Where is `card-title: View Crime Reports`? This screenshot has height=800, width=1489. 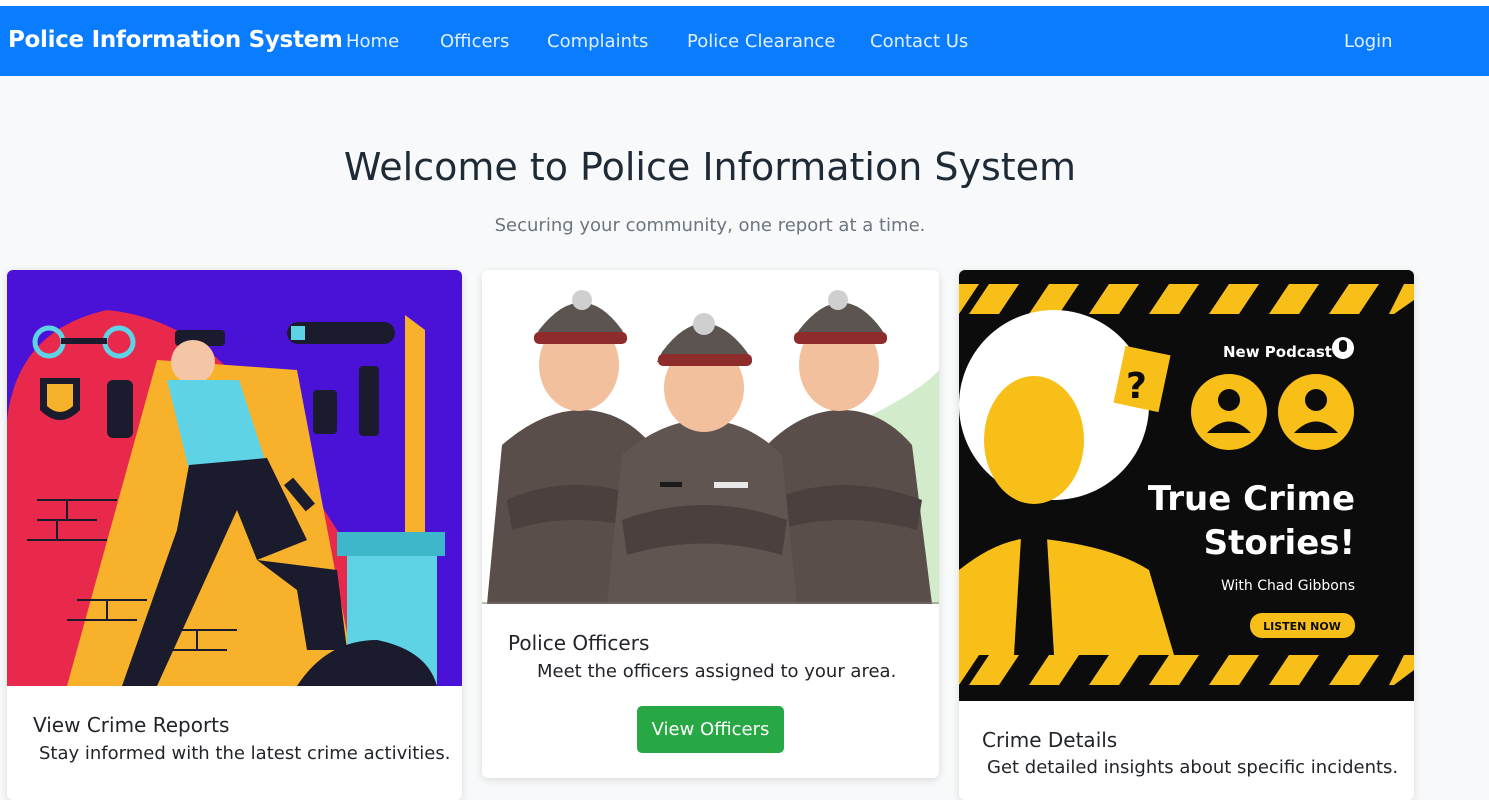
card-title: View Crime Reports is located at coordinates (131, 725).